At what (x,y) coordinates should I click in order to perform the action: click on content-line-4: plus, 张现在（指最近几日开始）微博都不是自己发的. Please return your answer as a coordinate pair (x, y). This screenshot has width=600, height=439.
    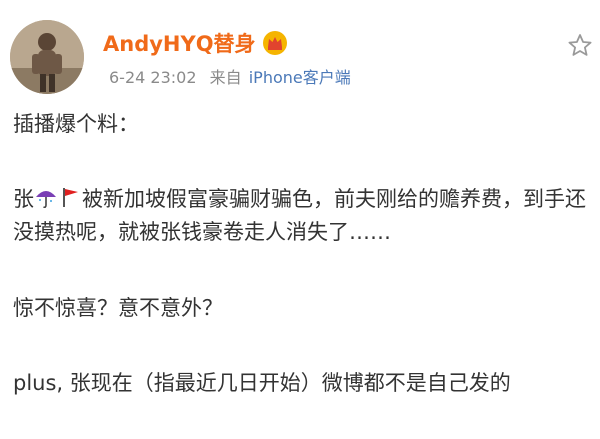
    Looking at the image, I should click on (262, 383).